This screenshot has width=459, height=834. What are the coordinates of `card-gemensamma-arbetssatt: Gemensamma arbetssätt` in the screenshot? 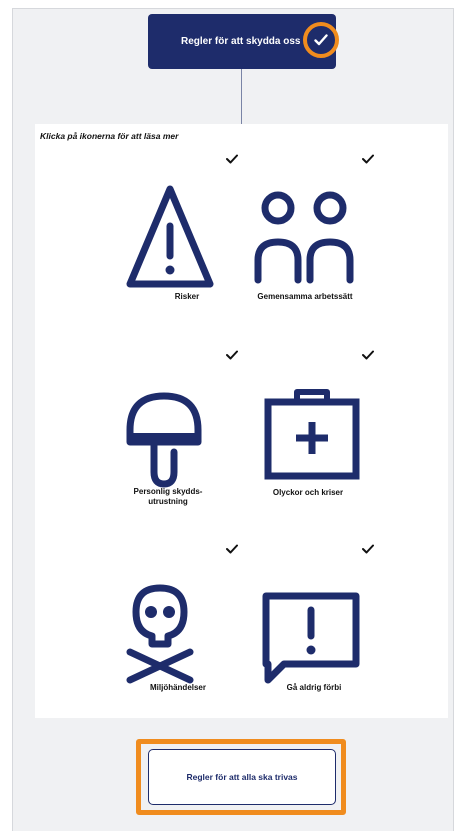 It's located at (290, 234).